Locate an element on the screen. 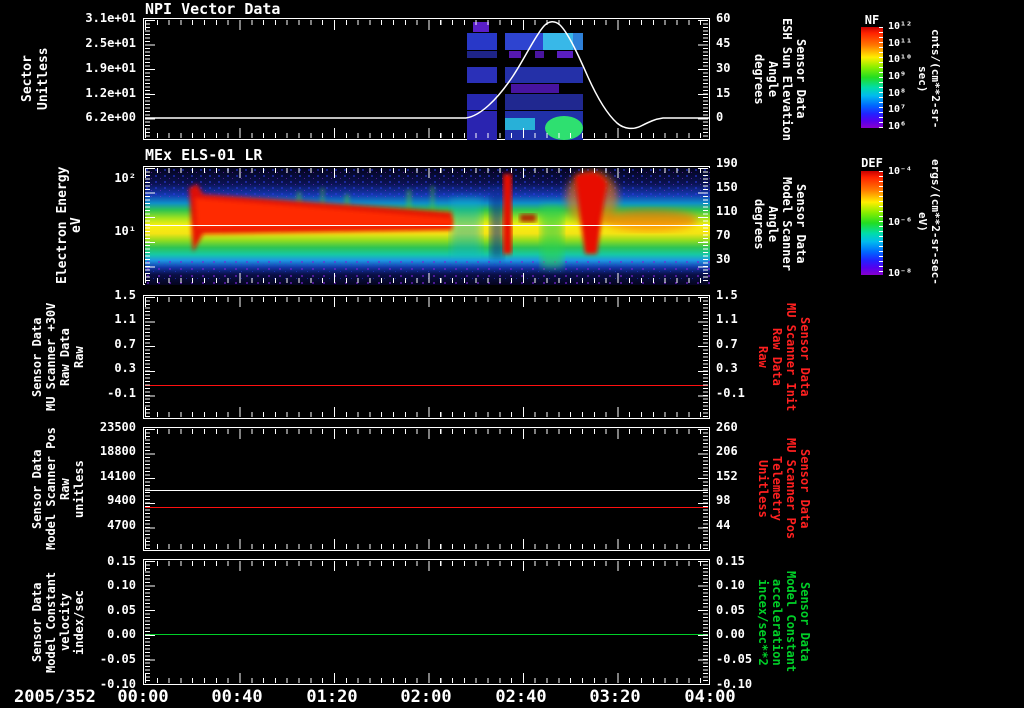 This screenshot has height=708, width=1024. colorbar-tick-label: 10⁻⁶ is located at coordinates (900, 222).